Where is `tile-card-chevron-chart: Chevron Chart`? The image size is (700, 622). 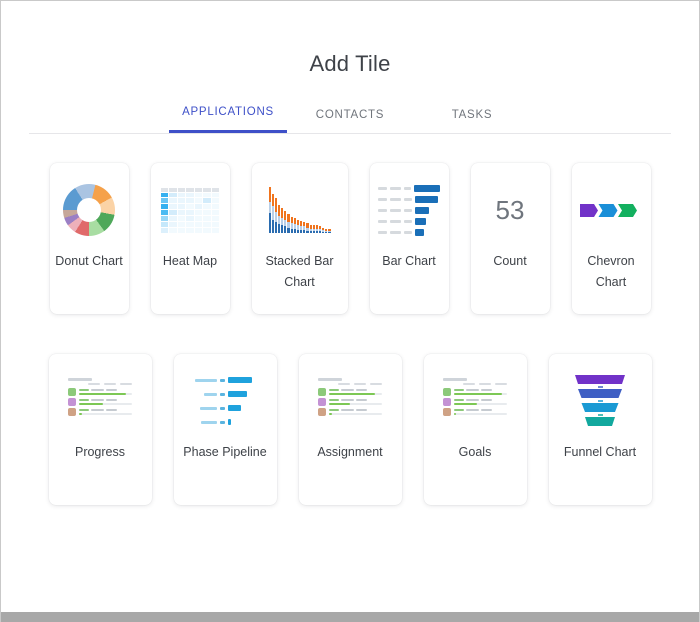 tile-card-chevron-chart: Chevron Chart is located at coordinates (611, 238).